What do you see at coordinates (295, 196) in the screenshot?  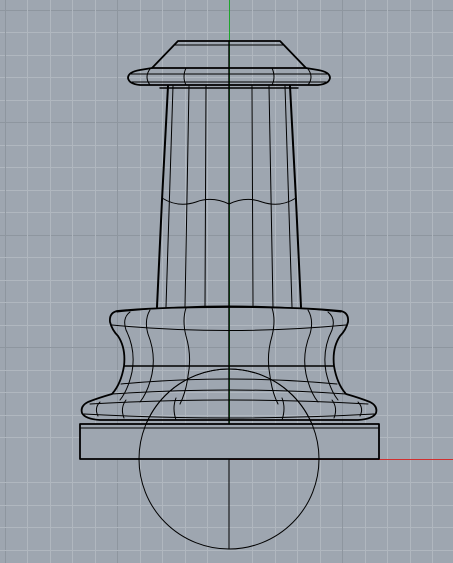 I see `shaft-right-silhouette` at bounding box center [295, 196].